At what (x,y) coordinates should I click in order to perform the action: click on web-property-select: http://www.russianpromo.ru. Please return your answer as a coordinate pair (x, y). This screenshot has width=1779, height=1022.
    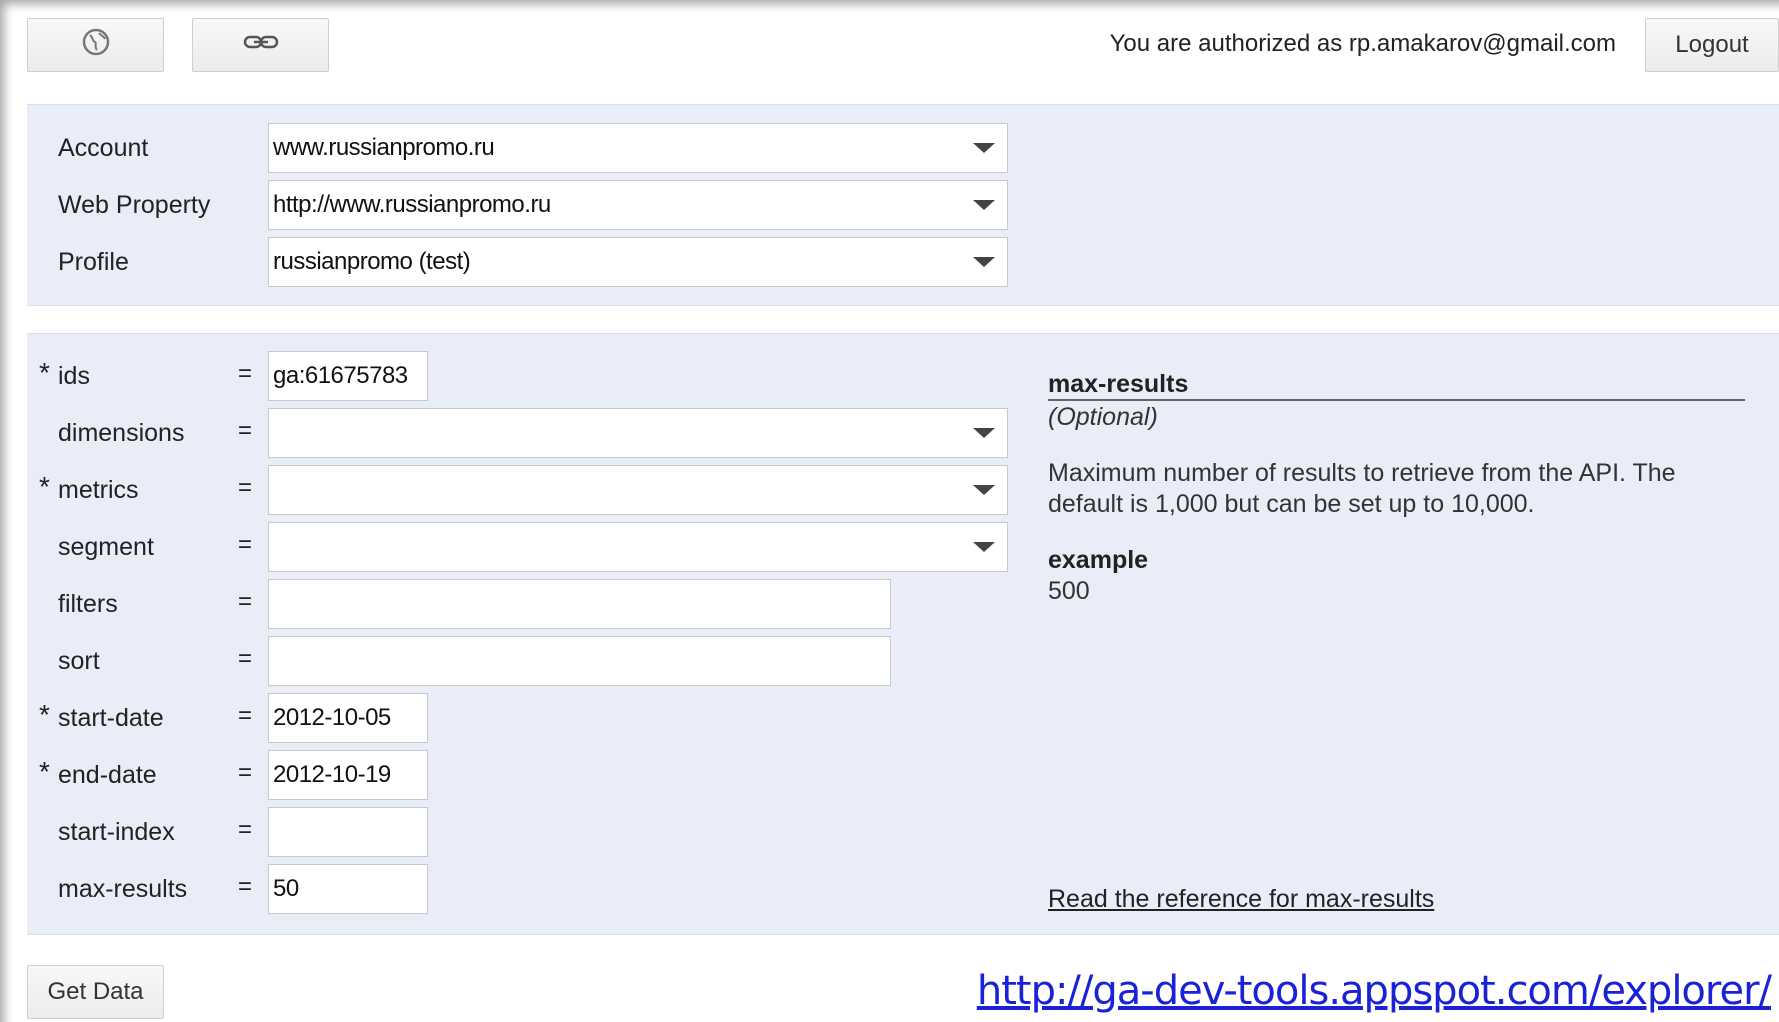
    Looking at the image, I should click on (638, 205).